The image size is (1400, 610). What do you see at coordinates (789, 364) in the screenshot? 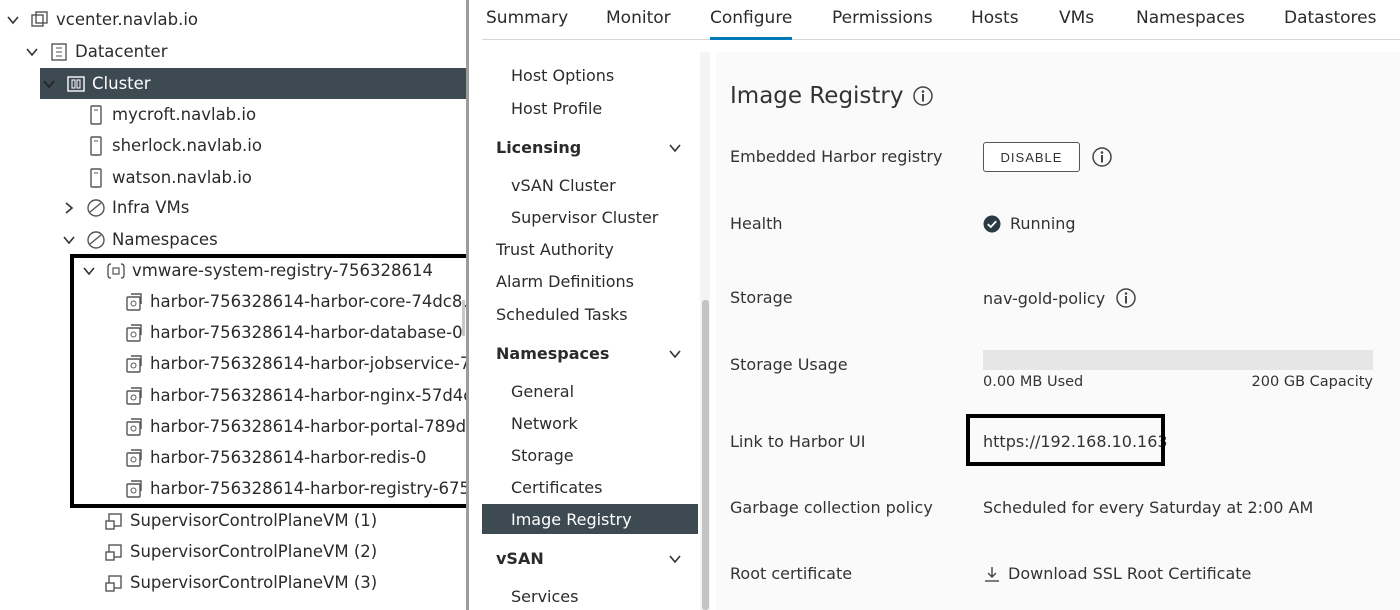
I see `storage-usage-label: Storage Usage` at bounding box center [789, 364].